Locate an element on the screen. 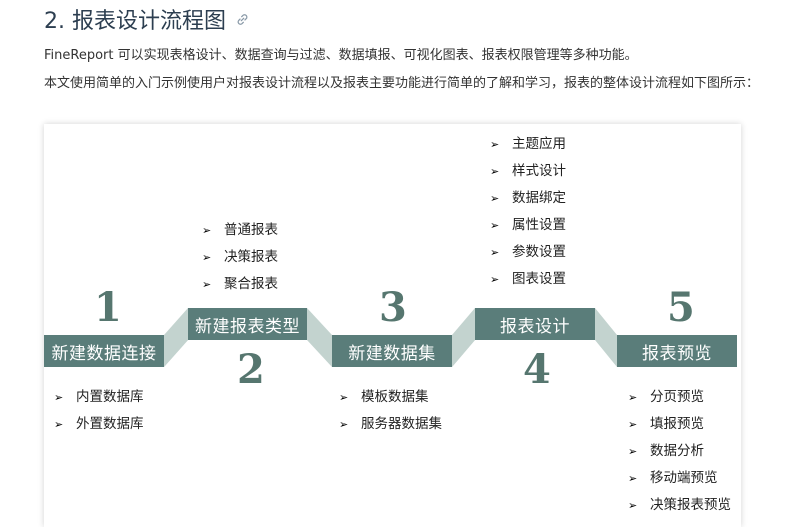 The width and height of the screenshot is (798, 527). section-heading: 2. 报表设计流程图 is located at coordinates (146, 19).